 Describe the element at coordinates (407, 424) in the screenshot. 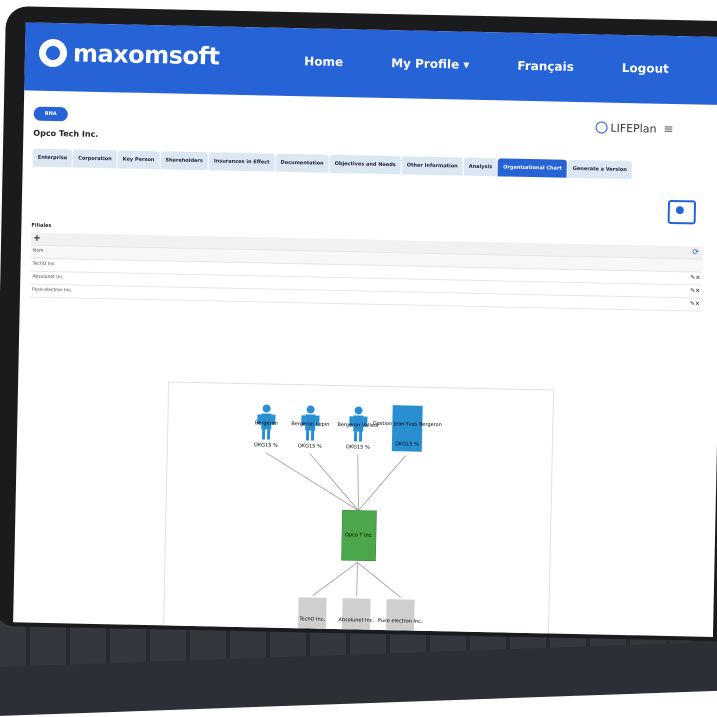

I see `shareholder-name: Gestion Jean-Yves Bergeron` at that location.